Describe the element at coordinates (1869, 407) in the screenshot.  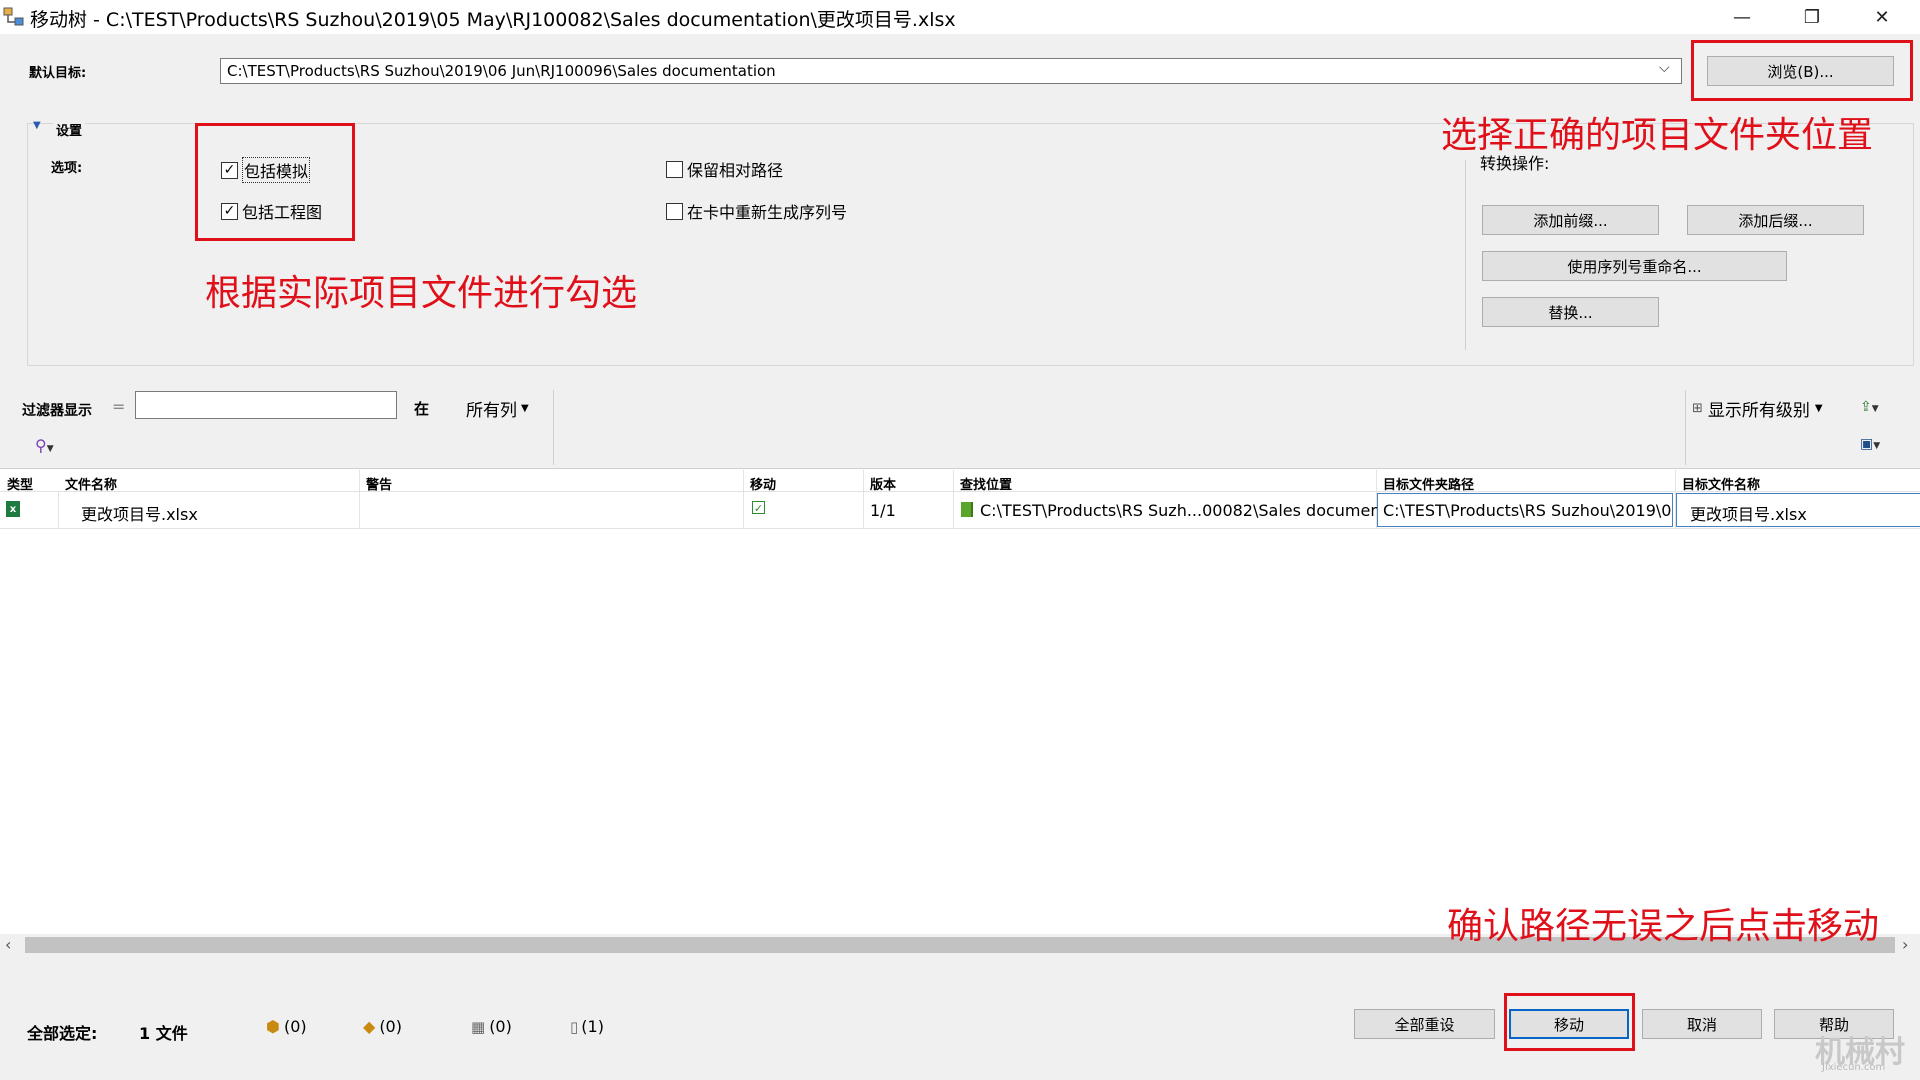
I see `export-icon: ⇪▼` at that location.